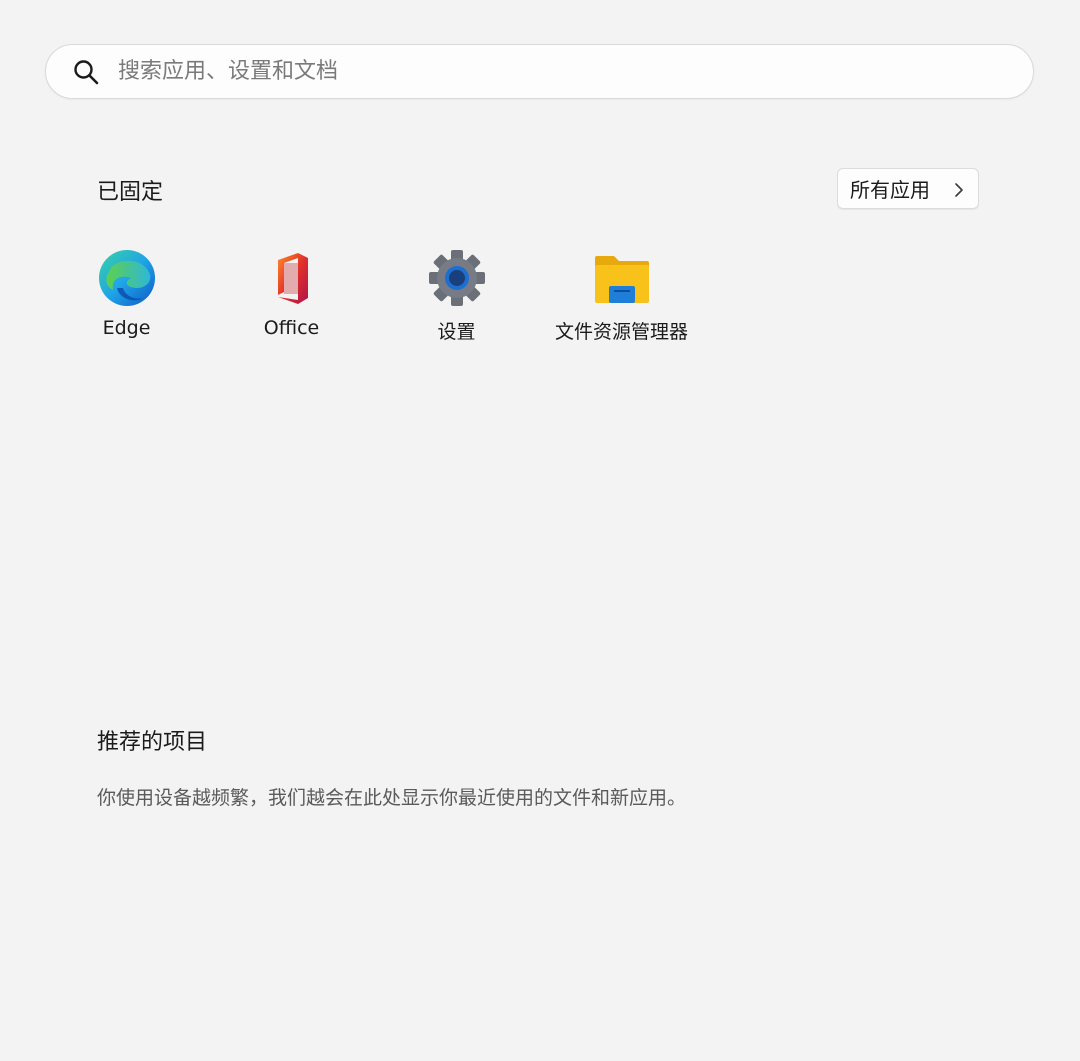 Image resolution: width=1080 pixels, height=1061 pixels. I want to click on file-explorer-icon, so click(622, 278).